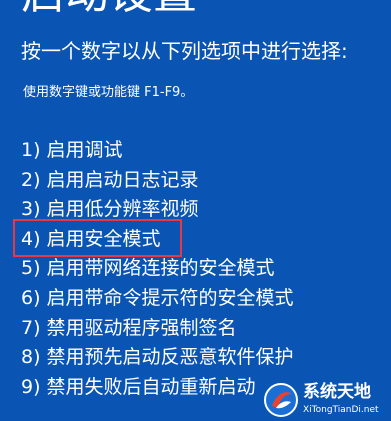 The width and height of the screenshot is (391, 421). I want to click on key-hint-text: 使用数字键或功能键 F1-F9。, so click(108, 92).